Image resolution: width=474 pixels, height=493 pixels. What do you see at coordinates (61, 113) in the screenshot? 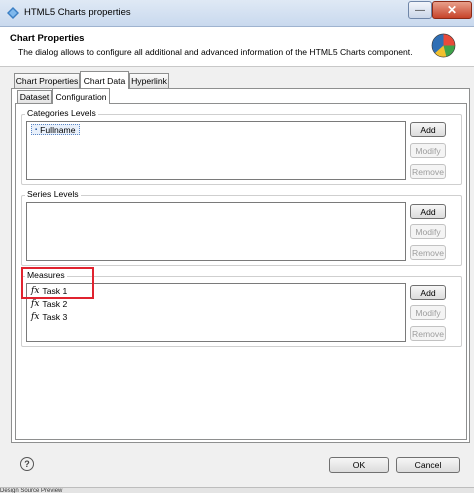
I see `categories-label: Categories Levels` at bounding box center [61, 113].